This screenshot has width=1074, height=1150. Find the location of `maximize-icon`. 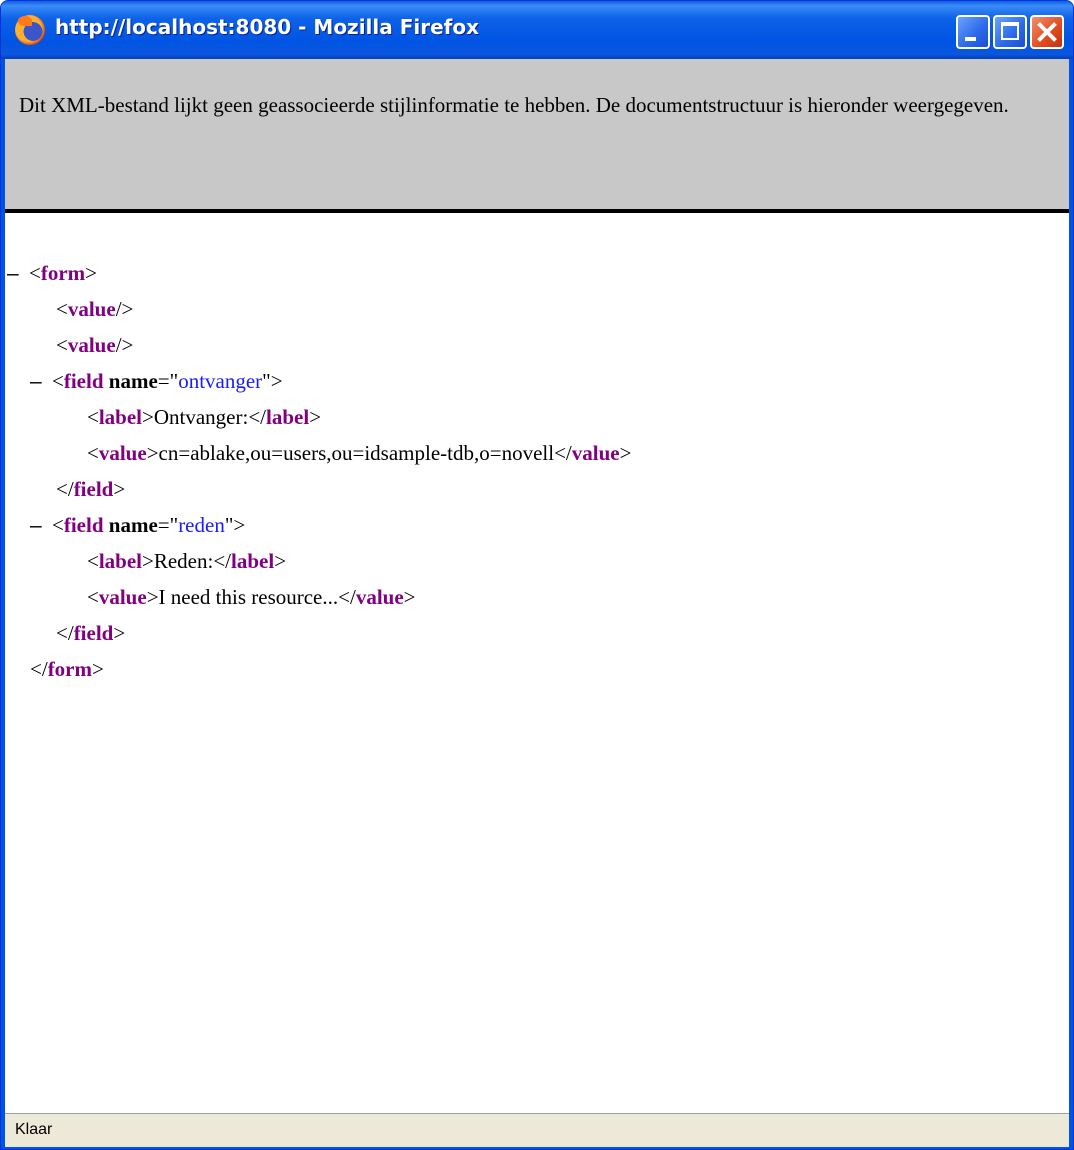

maximize-icon is located at coordinates (1010, 32).